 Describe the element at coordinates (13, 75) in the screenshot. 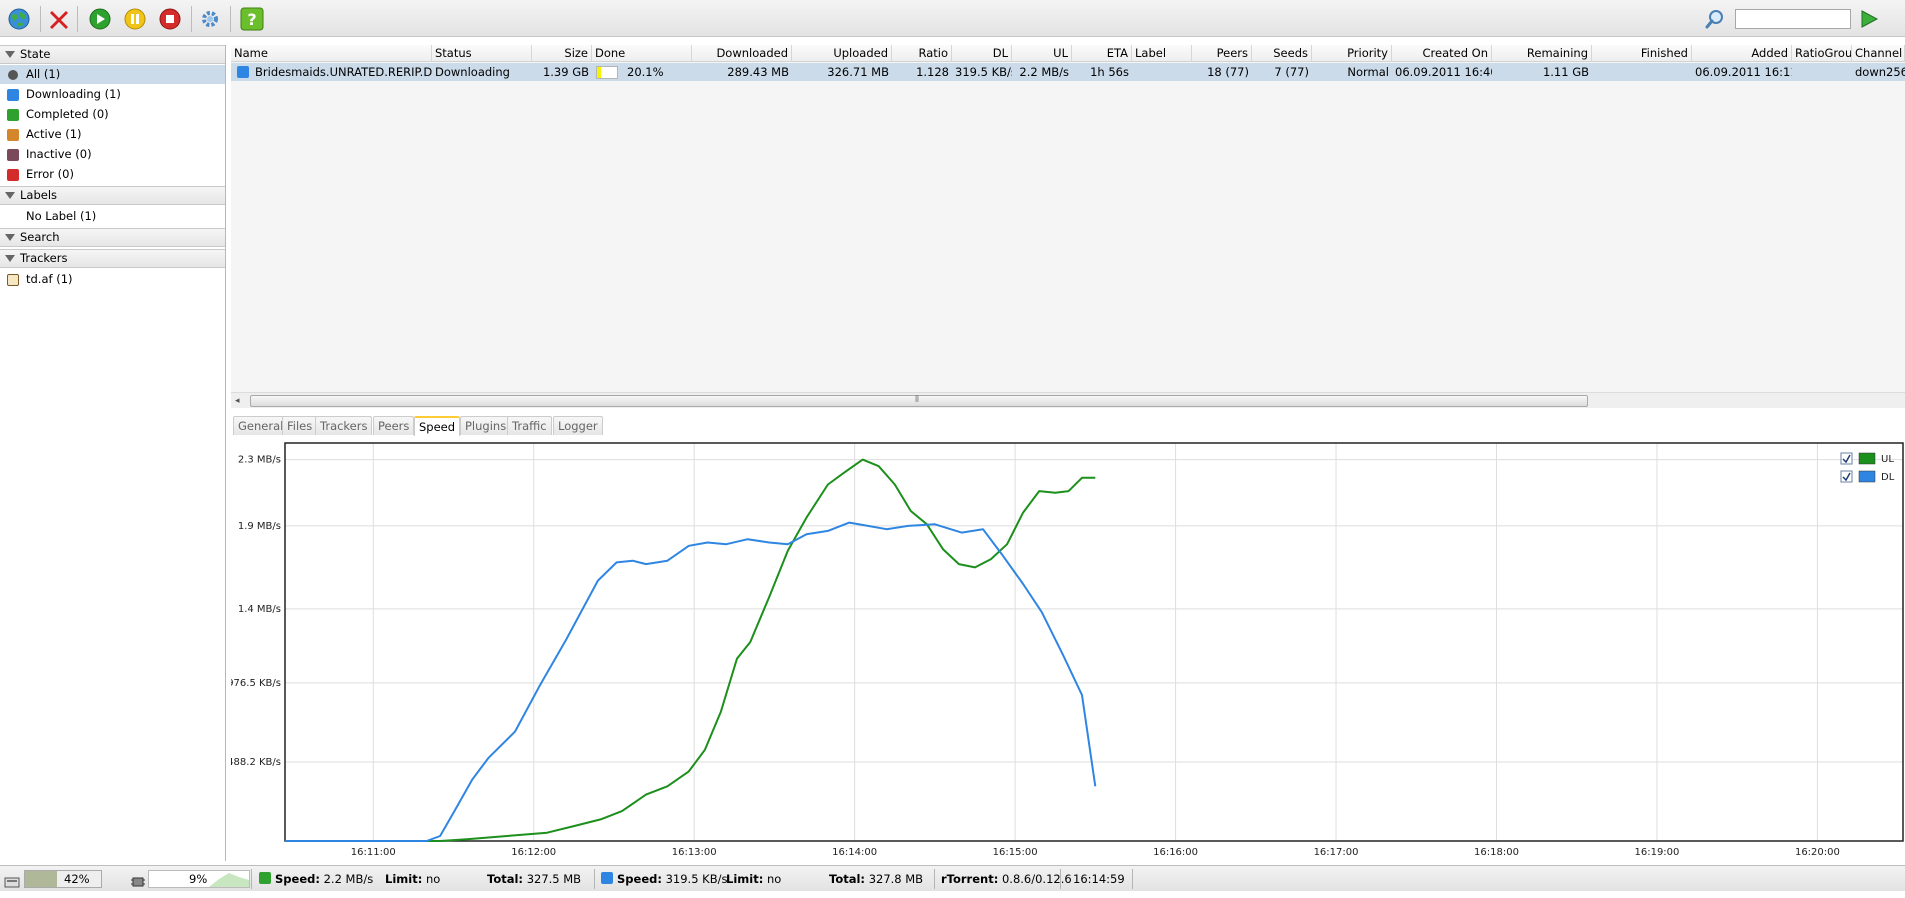

I see `all-icon` at that location.